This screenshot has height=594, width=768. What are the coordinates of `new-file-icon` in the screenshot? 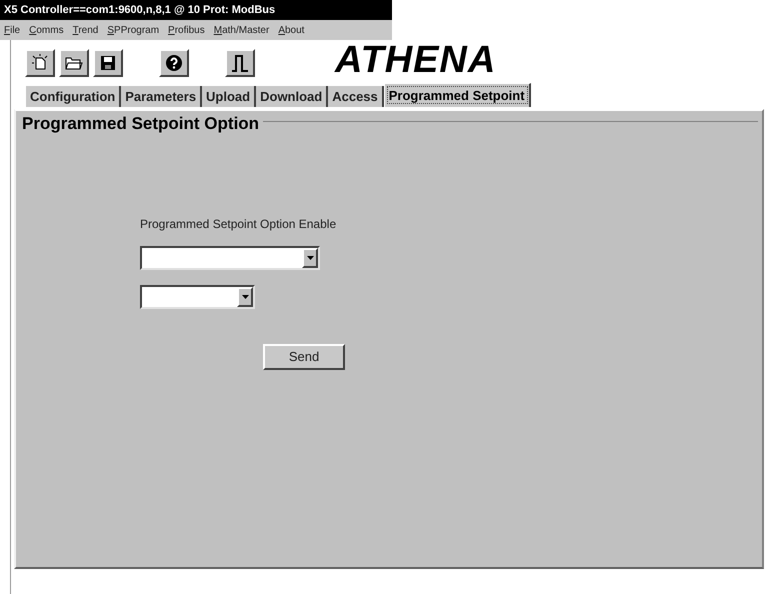 It's located at (40, 63).